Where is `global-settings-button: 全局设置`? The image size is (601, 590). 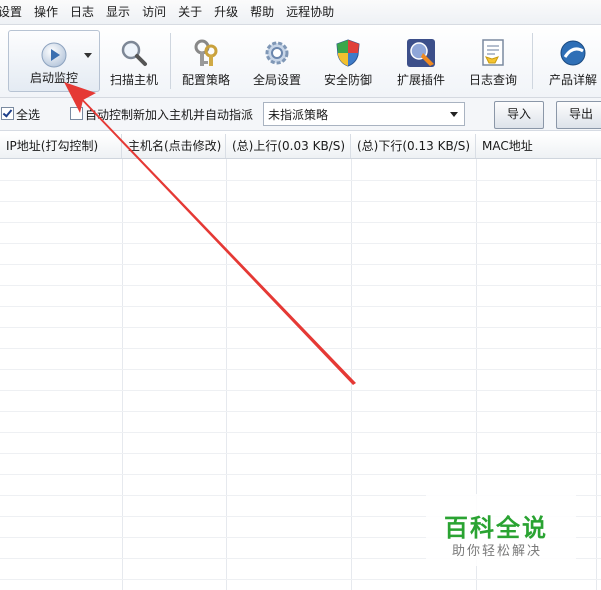 global-settings-button: 全局设置 is located at coordinates (277, 60).